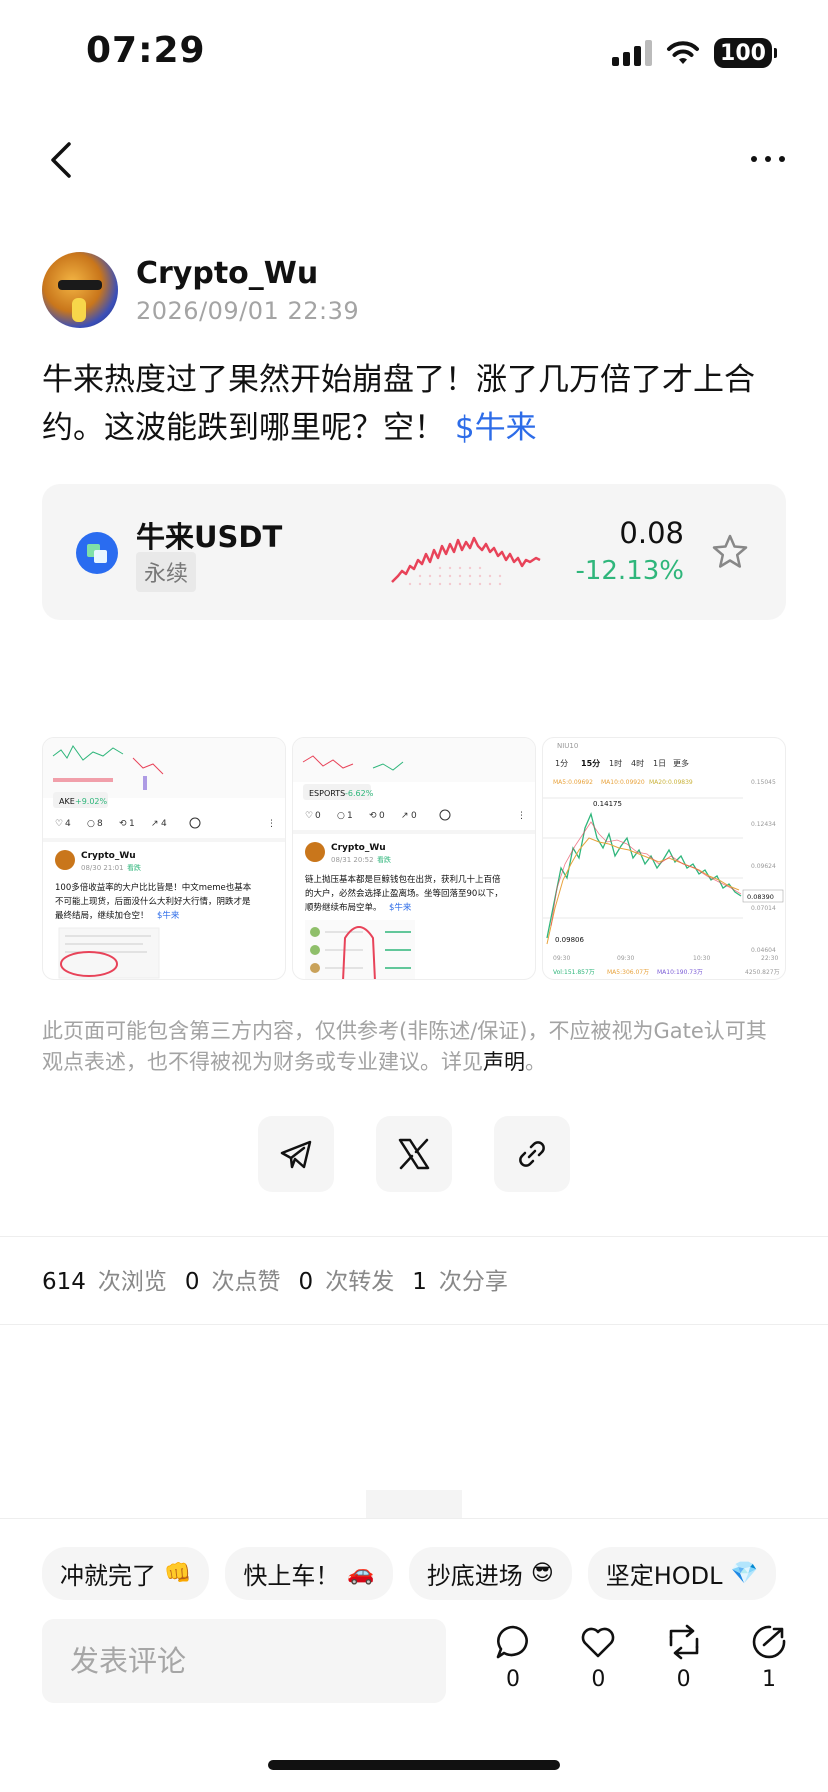 The height and width of the screenshot is (1792, 828). I want to click on more-options-button, so click(768, 159).